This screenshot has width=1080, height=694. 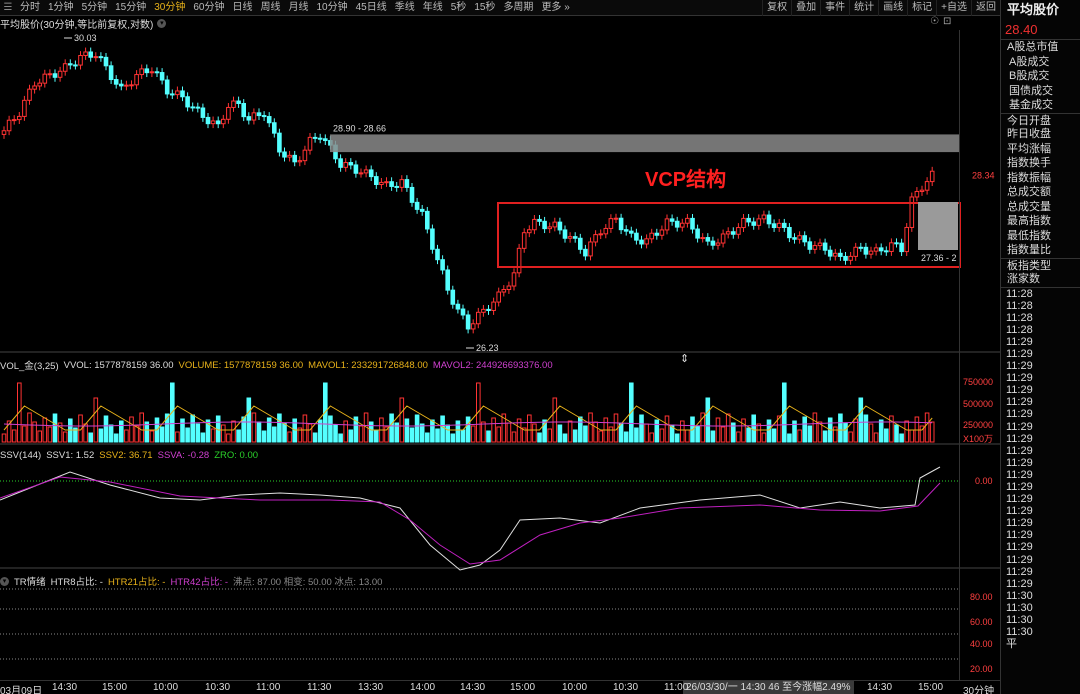 What do you see at coordinates (236, 455) in the screenshot?
I see `zro-value: ZRO: 0.00` at bounding box center [236, 455].